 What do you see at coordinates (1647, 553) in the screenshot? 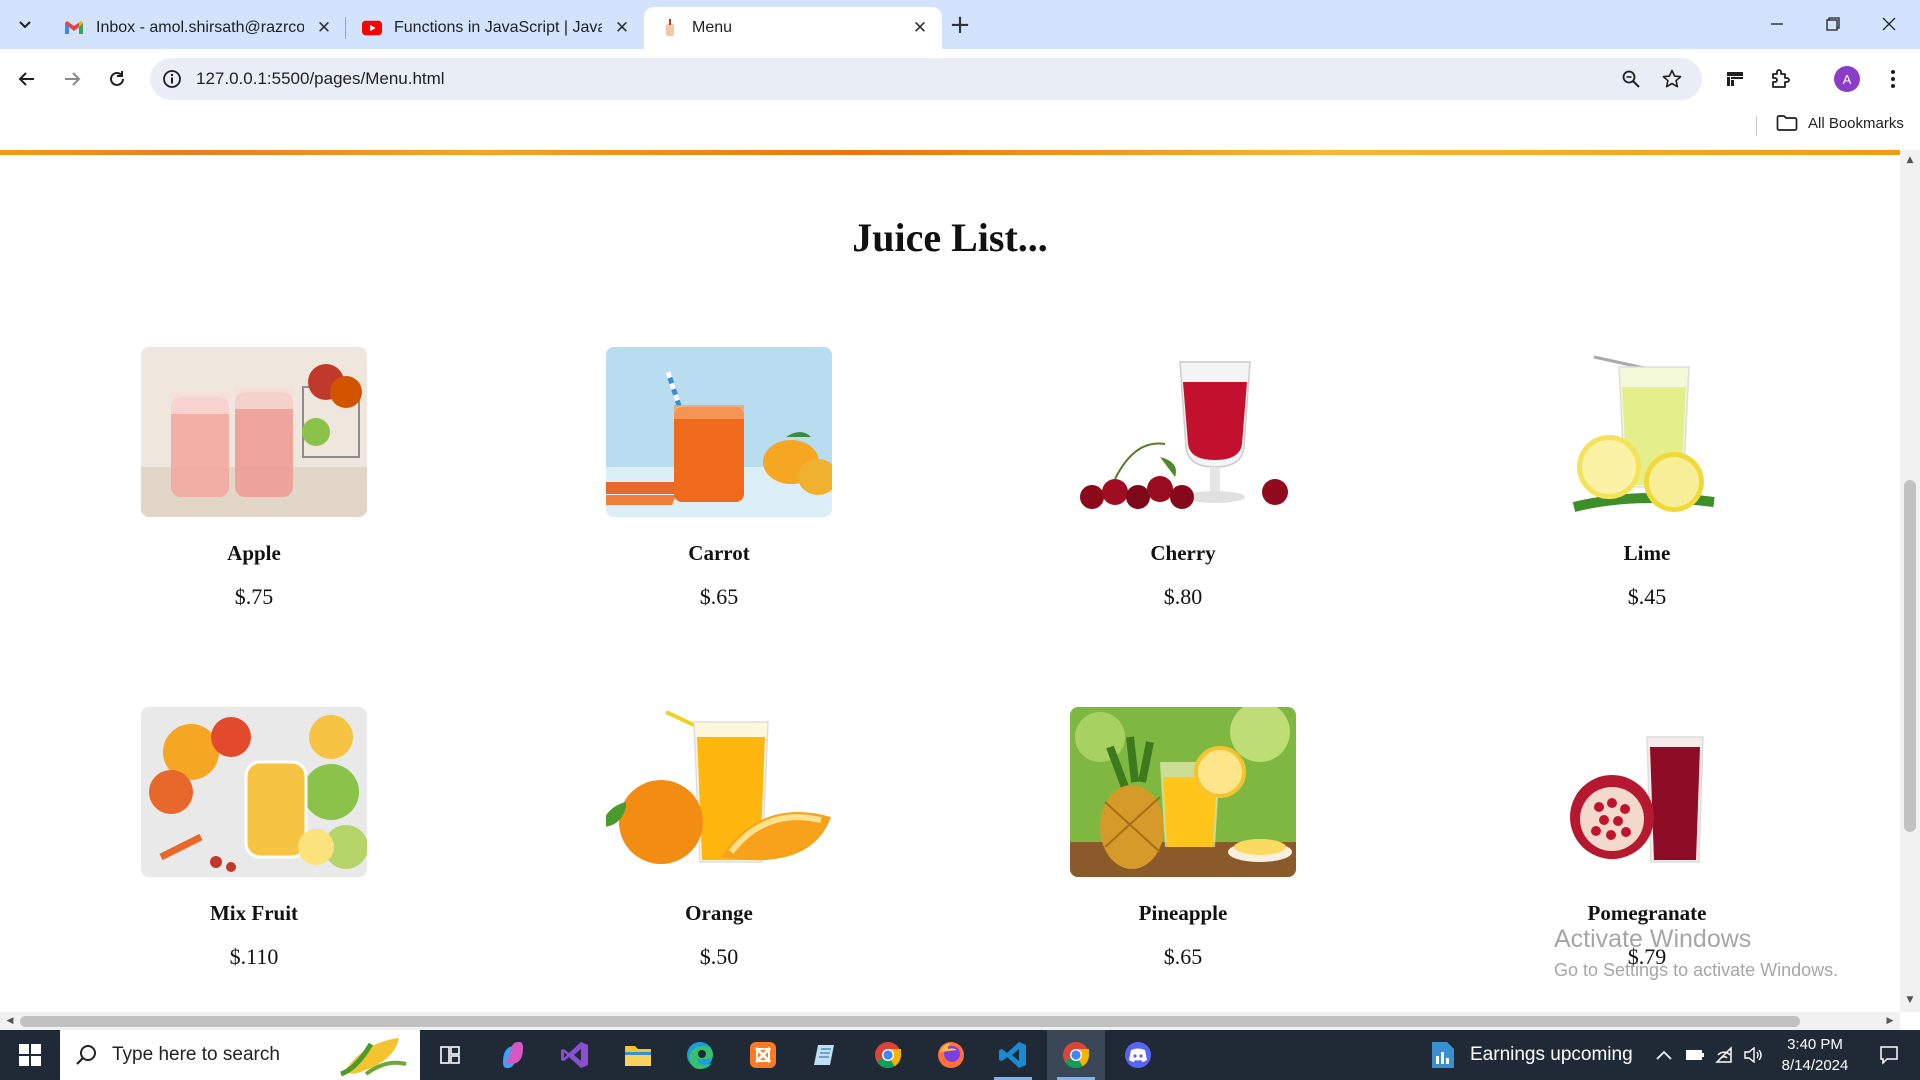
I see `juice-name: Lime` at bounding box center [1647, 553].